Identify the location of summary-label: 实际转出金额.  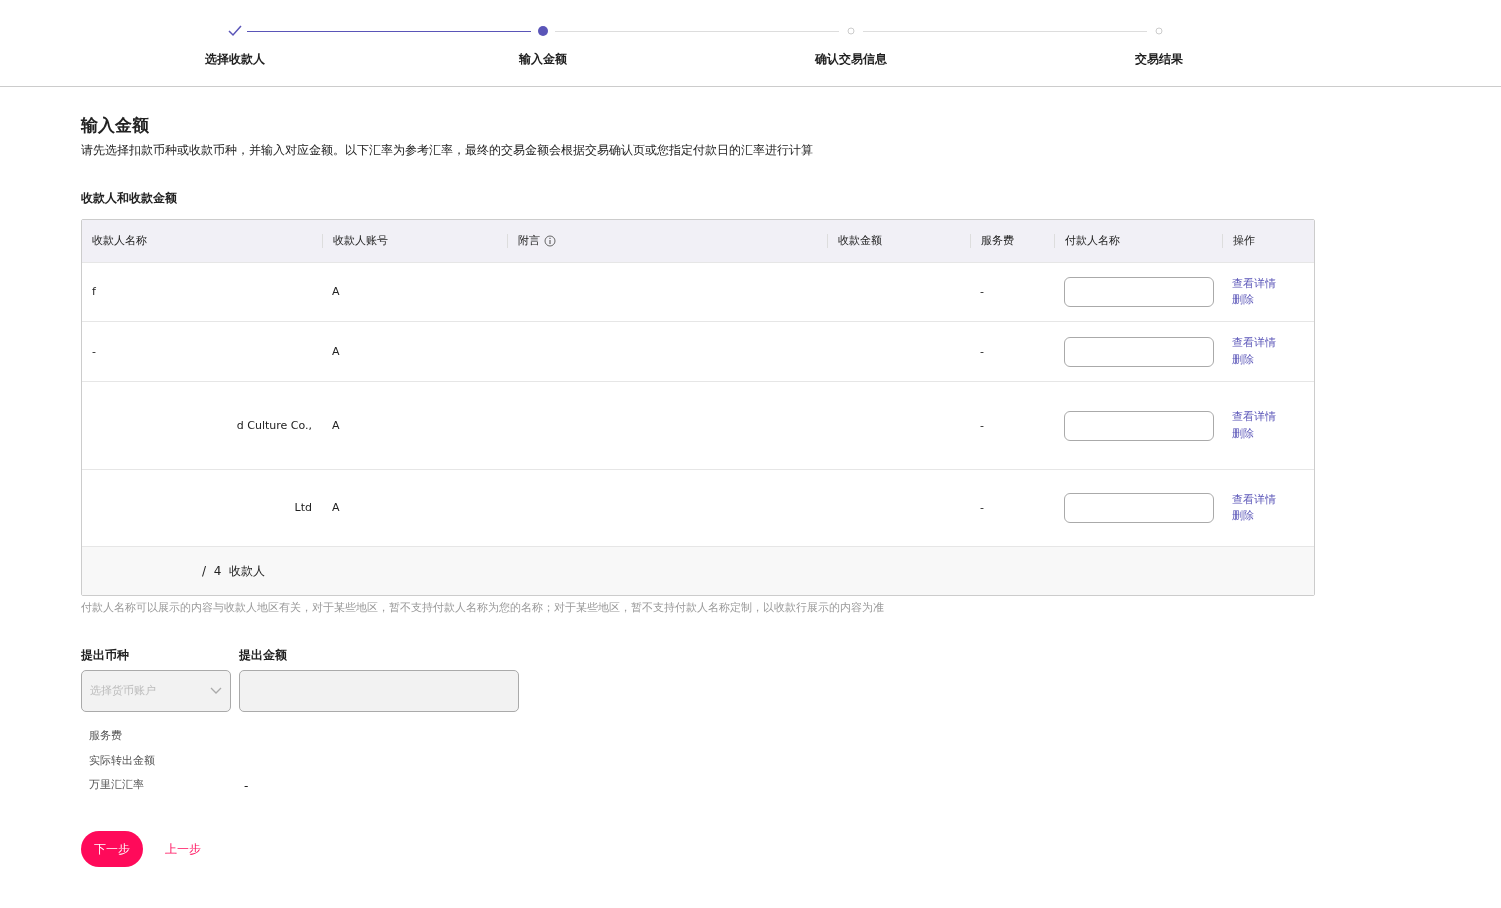
(122, 760).